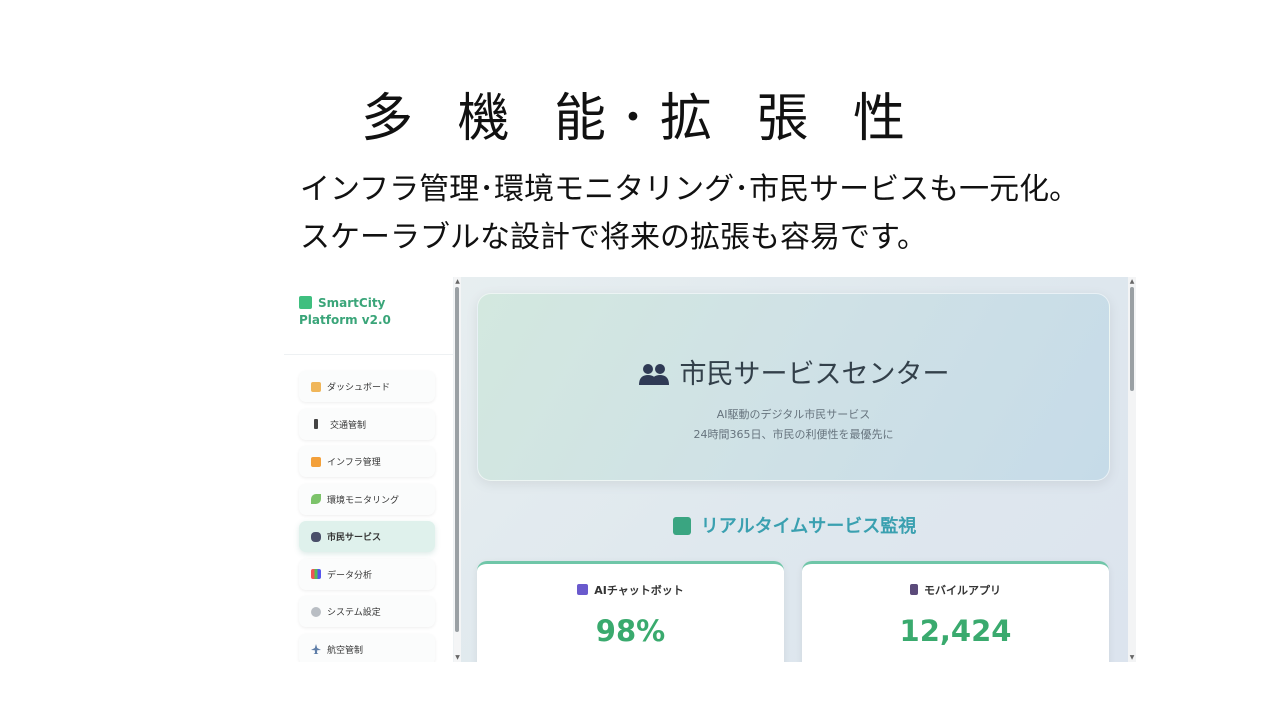  I want to click on sidebar-item-label: 市民サービス, so click(354, 538).